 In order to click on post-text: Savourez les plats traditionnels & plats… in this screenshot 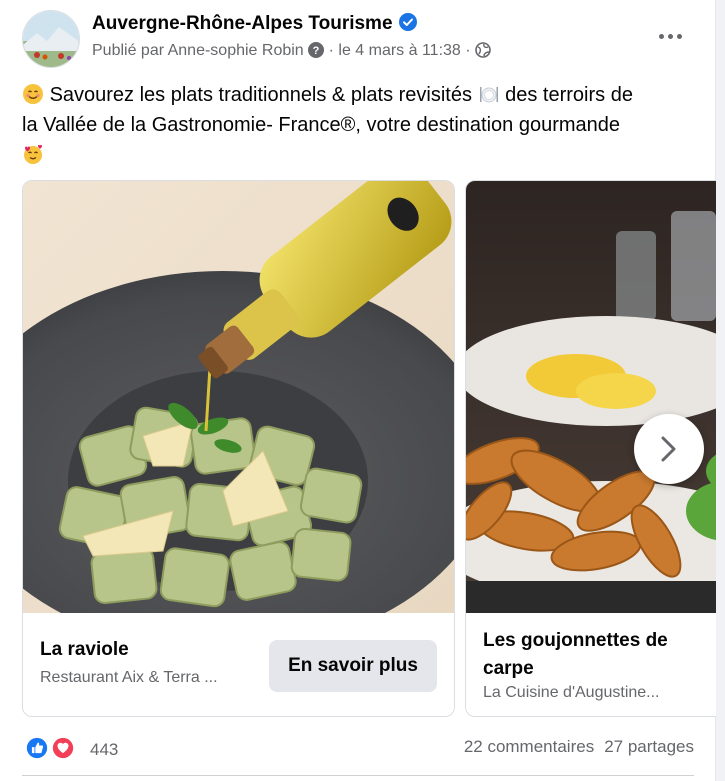, I will do `click(357, 125)`.